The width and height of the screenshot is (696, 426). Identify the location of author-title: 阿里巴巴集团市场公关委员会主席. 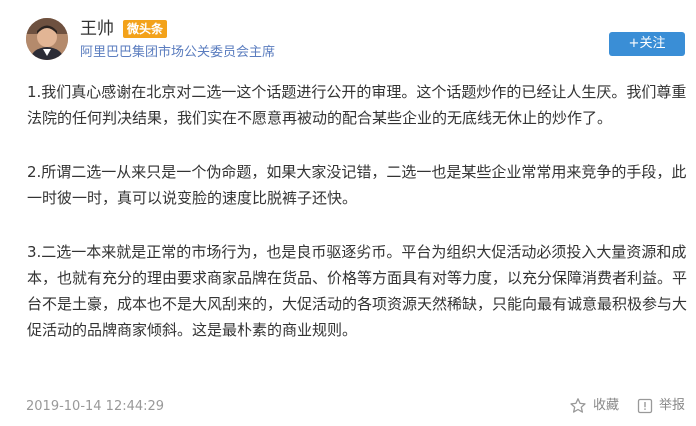
(178, 52).